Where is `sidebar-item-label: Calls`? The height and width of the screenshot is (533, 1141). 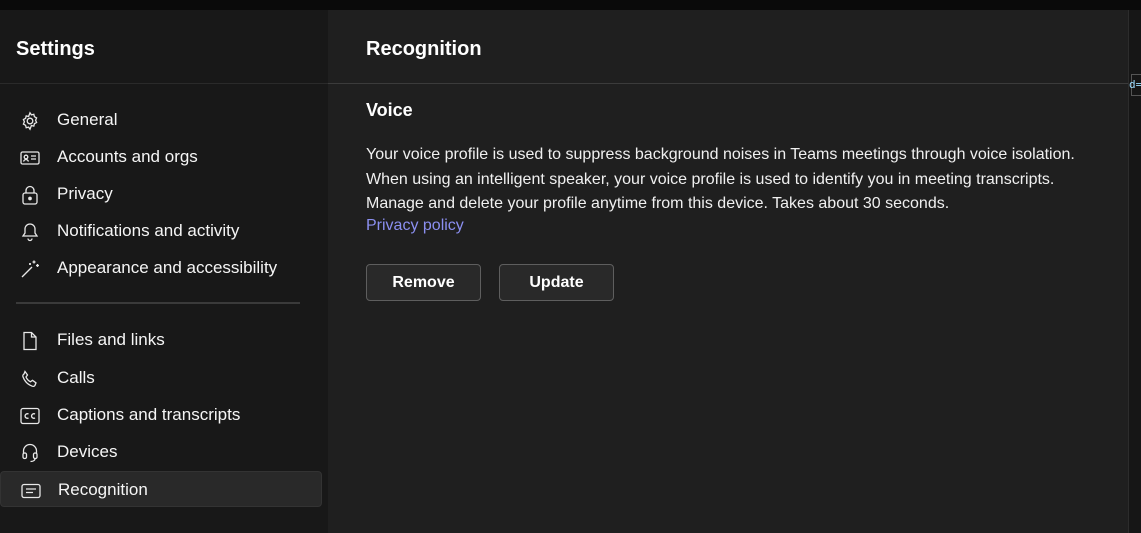
sidebar-item-label: Calls is located at coordinates (76, 377).